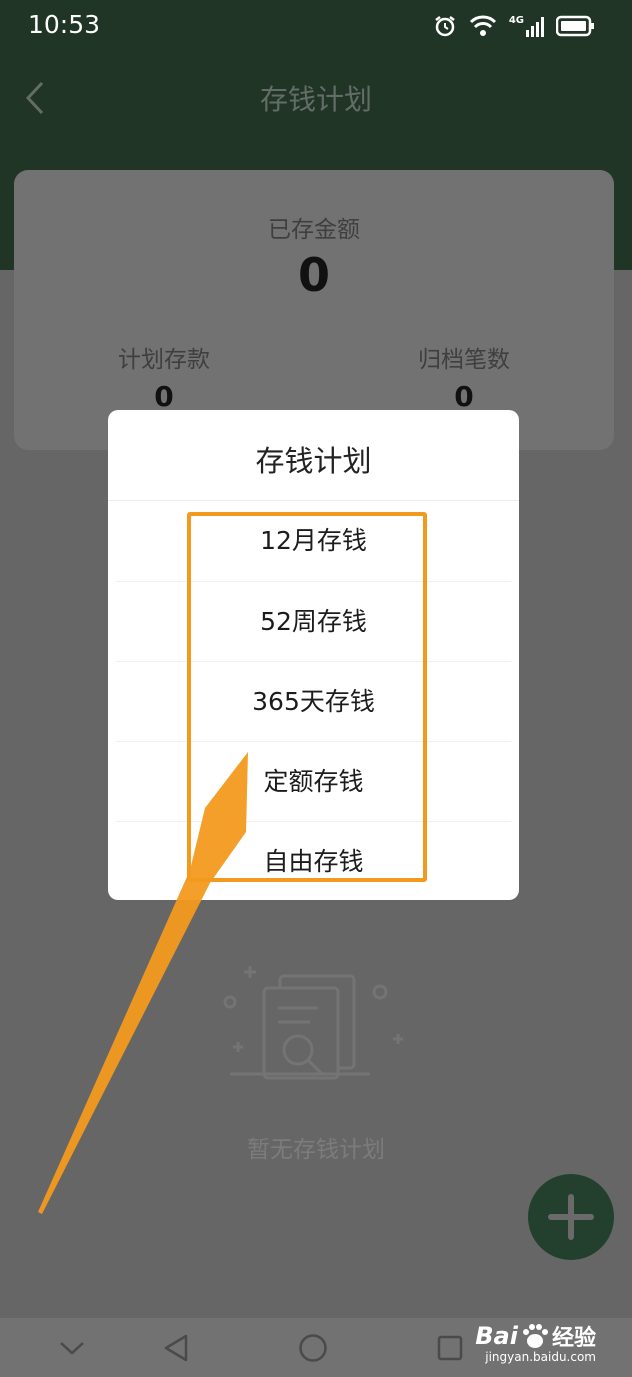  Describe the element at coordinates (164, 396) in the screenshot. I see `planned-deposit-value: 0` at that location.